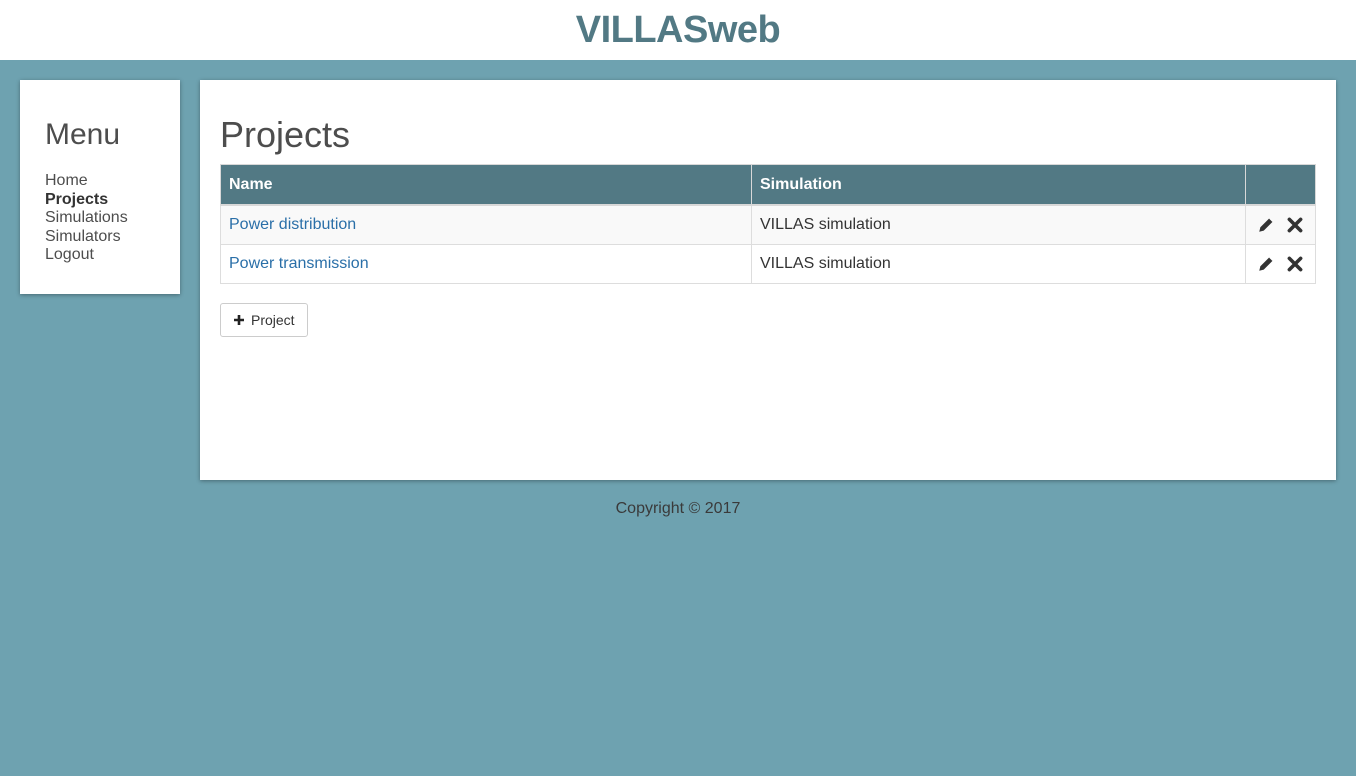  What do you see at coordinates (1280, 185) in the screenshot?
I see `column-header-actions` at bounding box center [1280, 185].